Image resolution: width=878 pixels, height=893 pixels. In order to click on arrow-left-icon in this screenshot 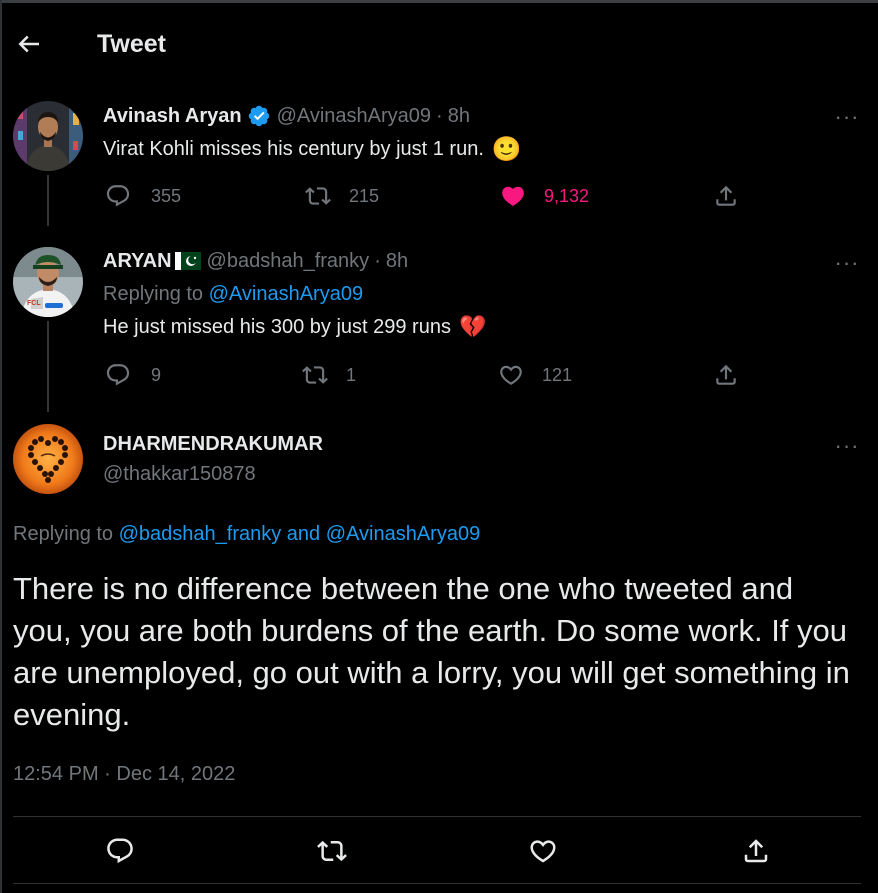, I will do `click(28, 44)`.